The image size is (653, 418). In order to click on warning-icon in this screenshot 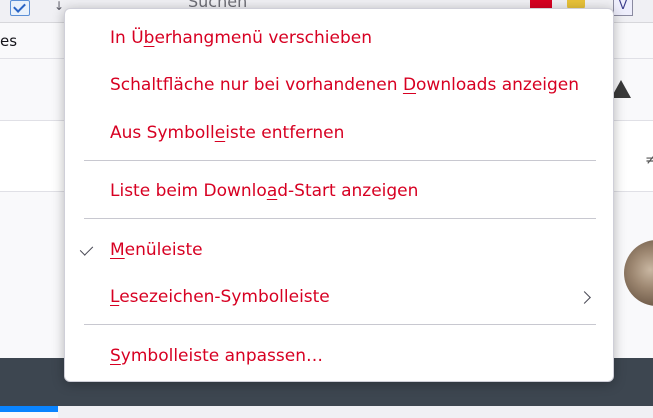, I will do `click(621, 89)`.